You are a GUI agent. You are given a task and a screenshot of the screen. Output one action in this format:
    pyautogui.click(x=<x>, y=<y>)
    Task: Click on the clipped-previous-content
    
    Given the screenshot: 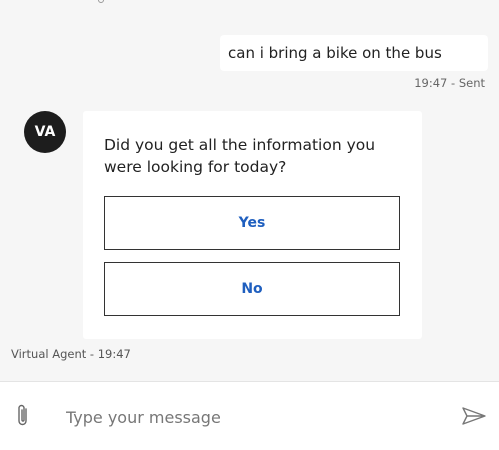 What is the action you would take?
    pyautogui.click(x=101, y=3)
    